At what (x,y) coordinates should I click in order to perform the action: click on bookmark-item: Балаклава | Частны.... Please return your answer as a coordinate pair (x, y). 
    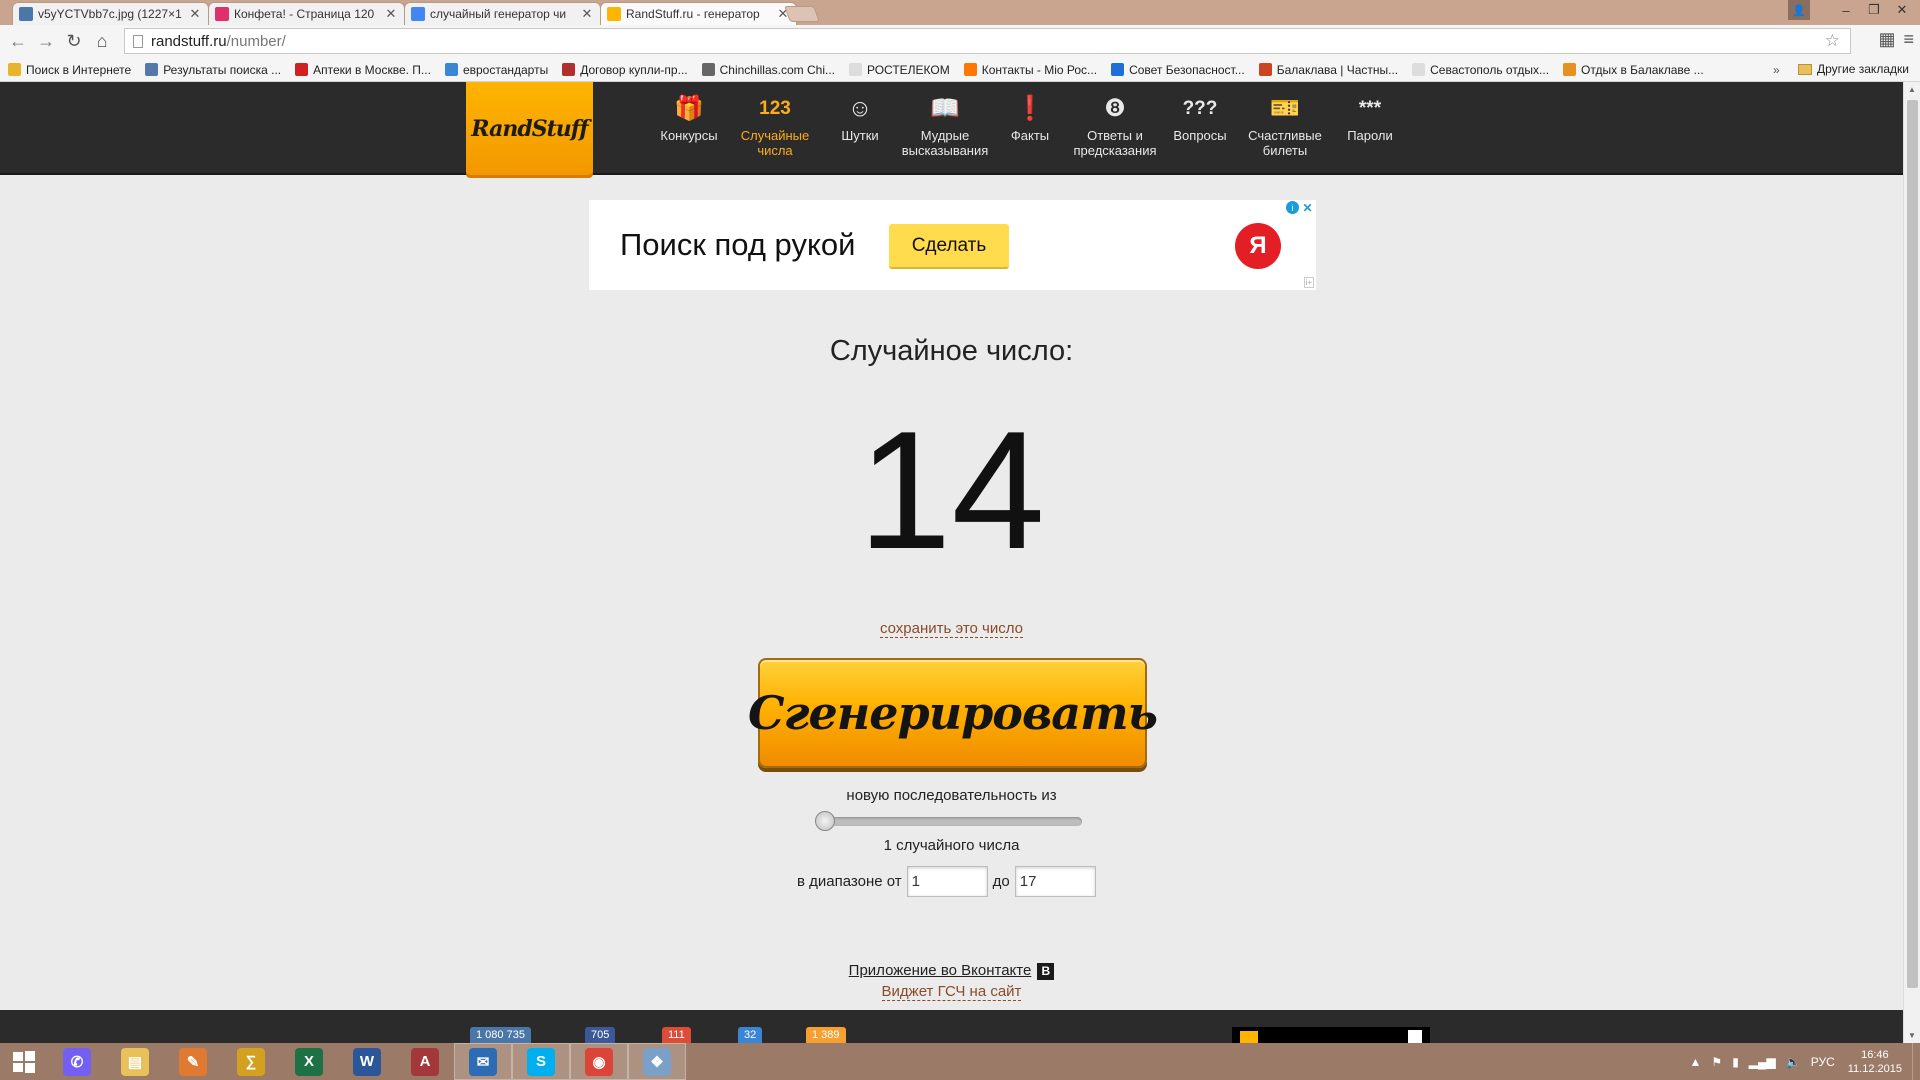
    Looking at the image, I should click on (1328, 70).